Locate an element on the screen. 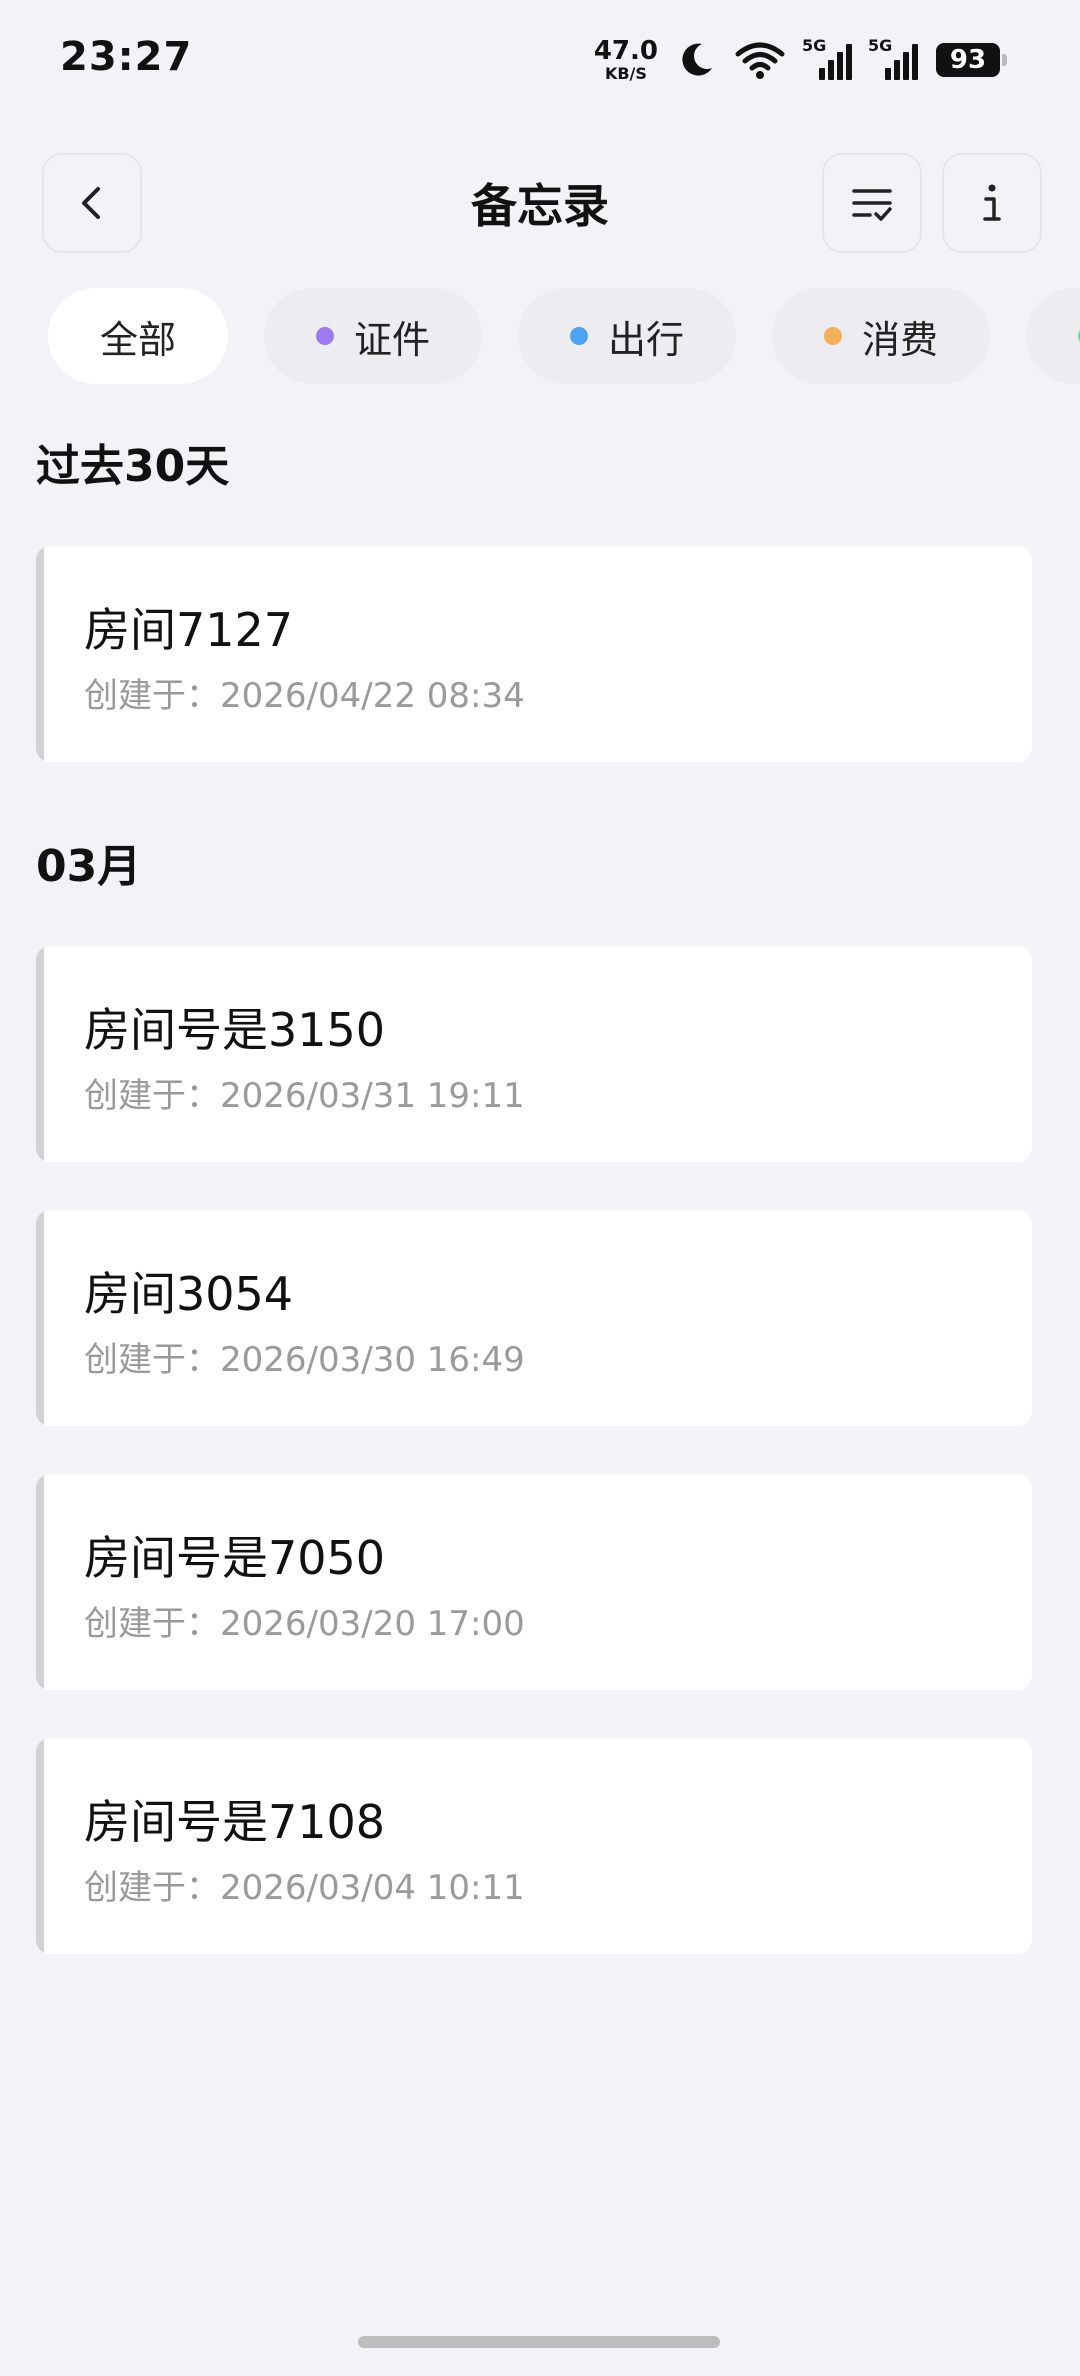 This screenshot has height=2376, width=1080. filter-check-icon is located at coordinates (872, 205).